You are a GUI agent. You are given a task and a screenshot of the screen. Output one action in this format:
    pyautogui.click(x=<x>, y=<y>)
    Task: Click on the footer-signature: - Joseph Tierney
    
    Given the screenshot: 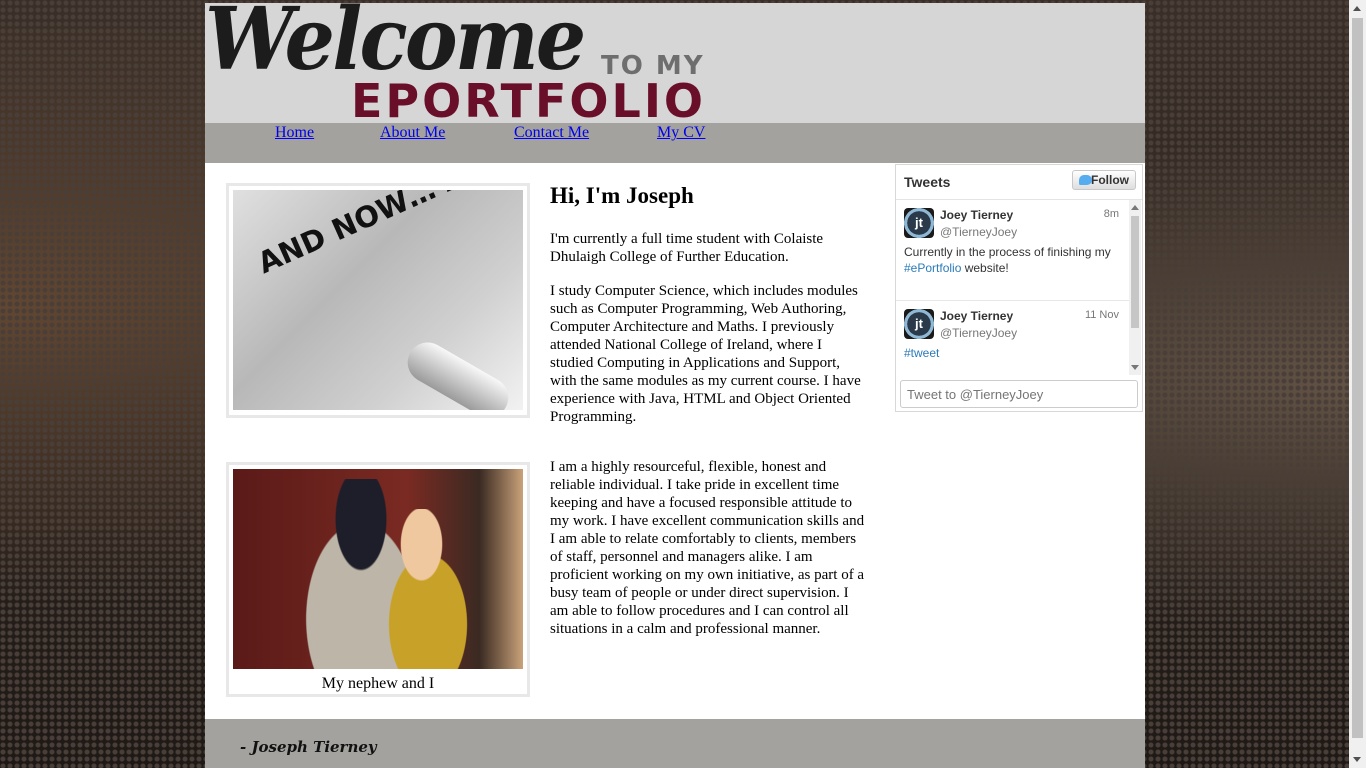 What is the action you would take?
    pyautogui.click(x=308, y=747)
    